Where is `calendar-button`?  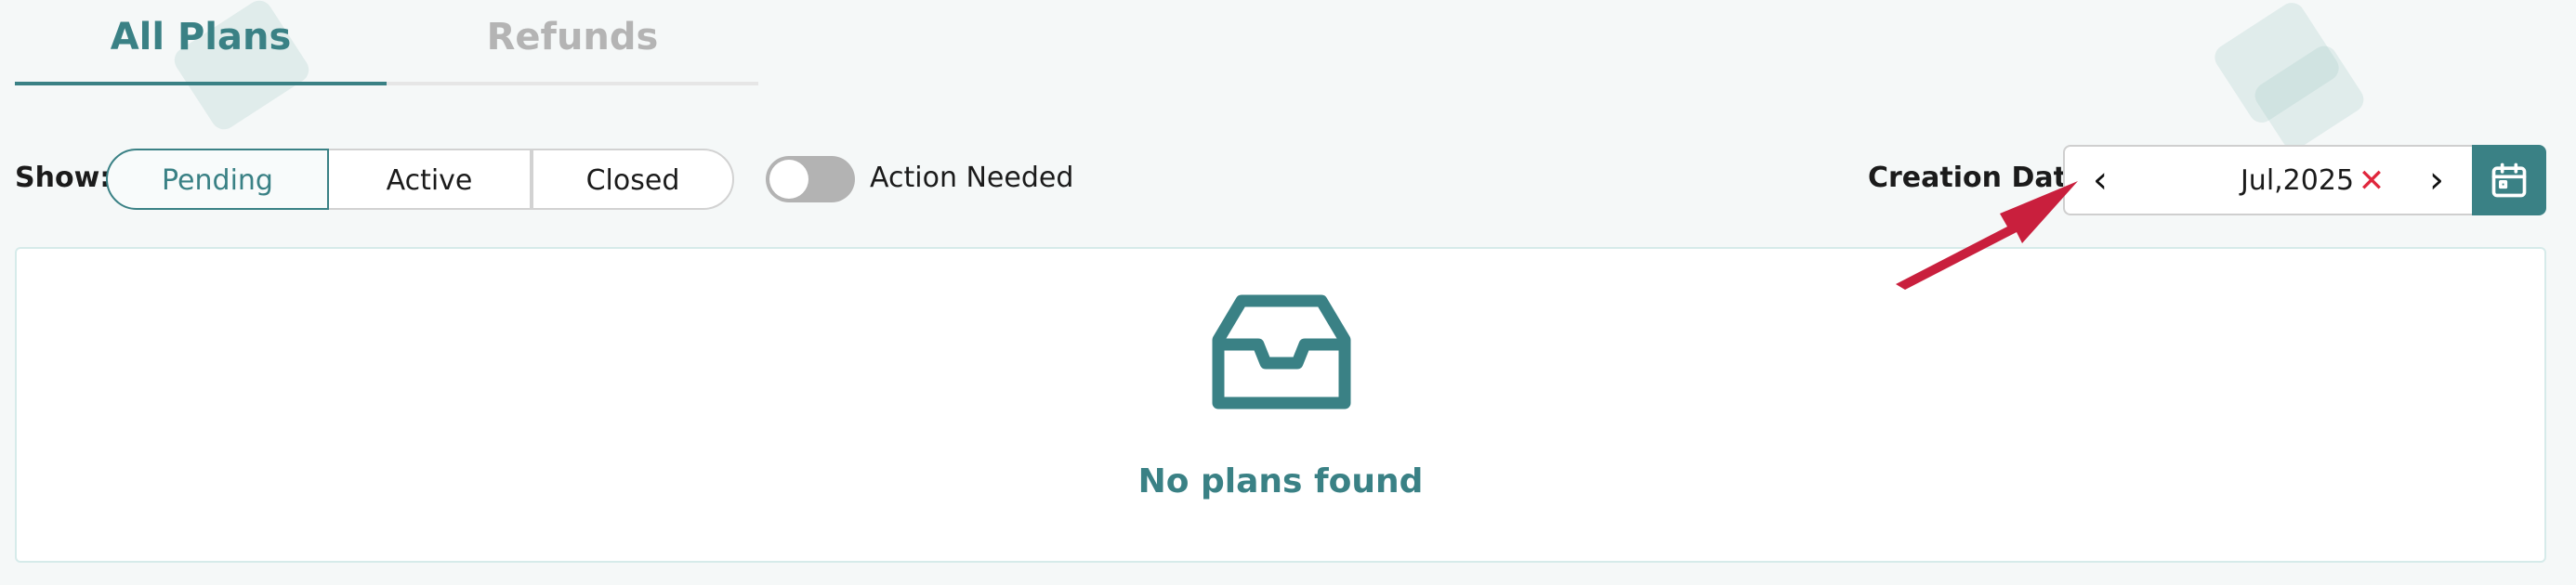 calendar-button is located at coordinates (2509, 180).